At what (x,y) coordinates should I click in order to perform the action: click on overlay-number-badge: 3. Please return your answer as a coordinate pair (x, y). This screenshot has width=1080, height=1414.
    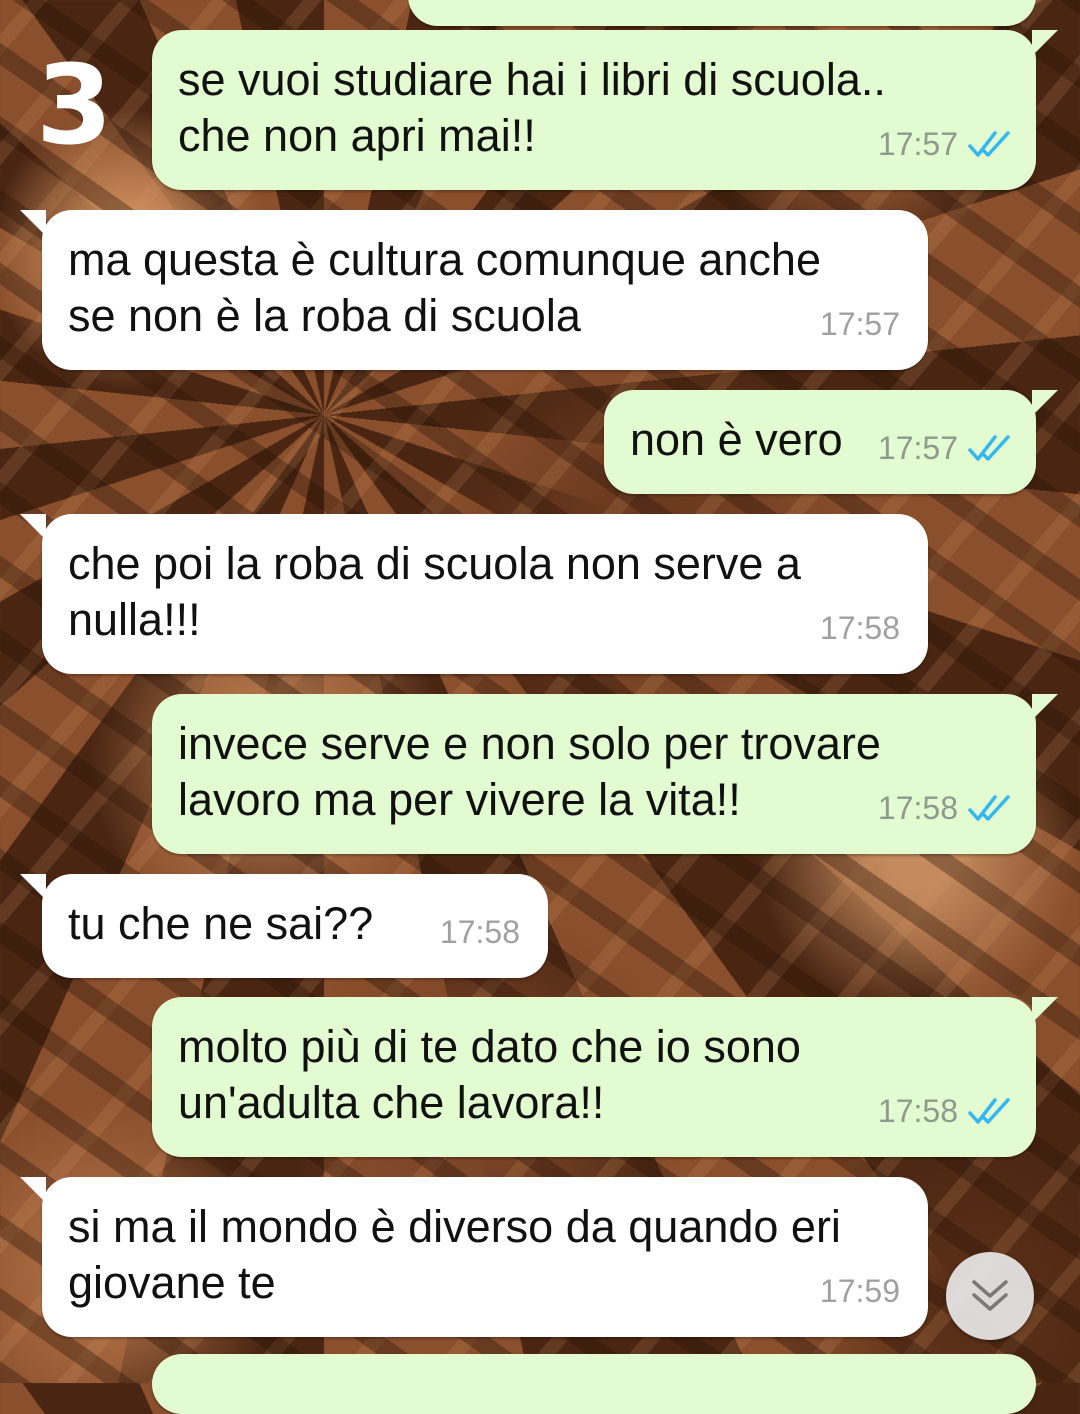
    Looking at the image, I should click on (74, 105).